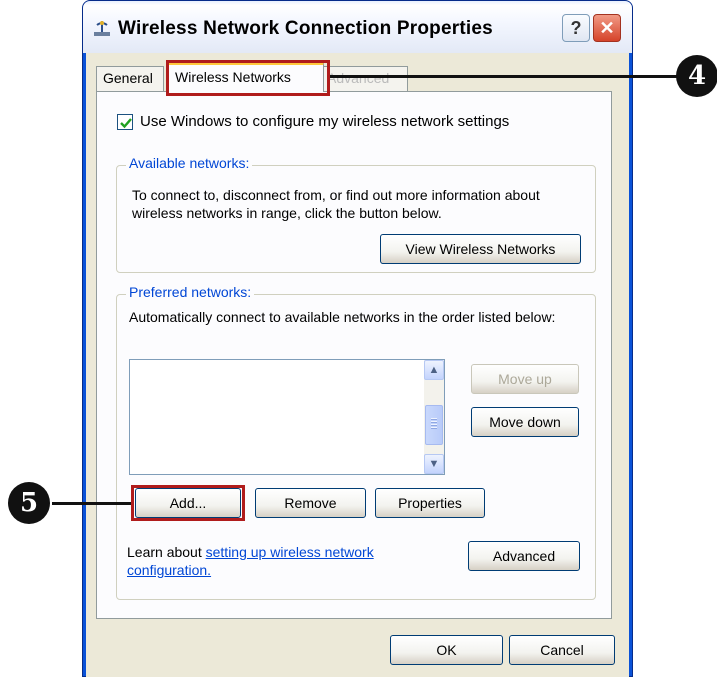 Image resolution: width=717 pixels, height=677 pixels. What do you see at coordinates (696, 76) in the screenshot?
I see `callout-marker-4: 4` at bounding box center [696, 76].